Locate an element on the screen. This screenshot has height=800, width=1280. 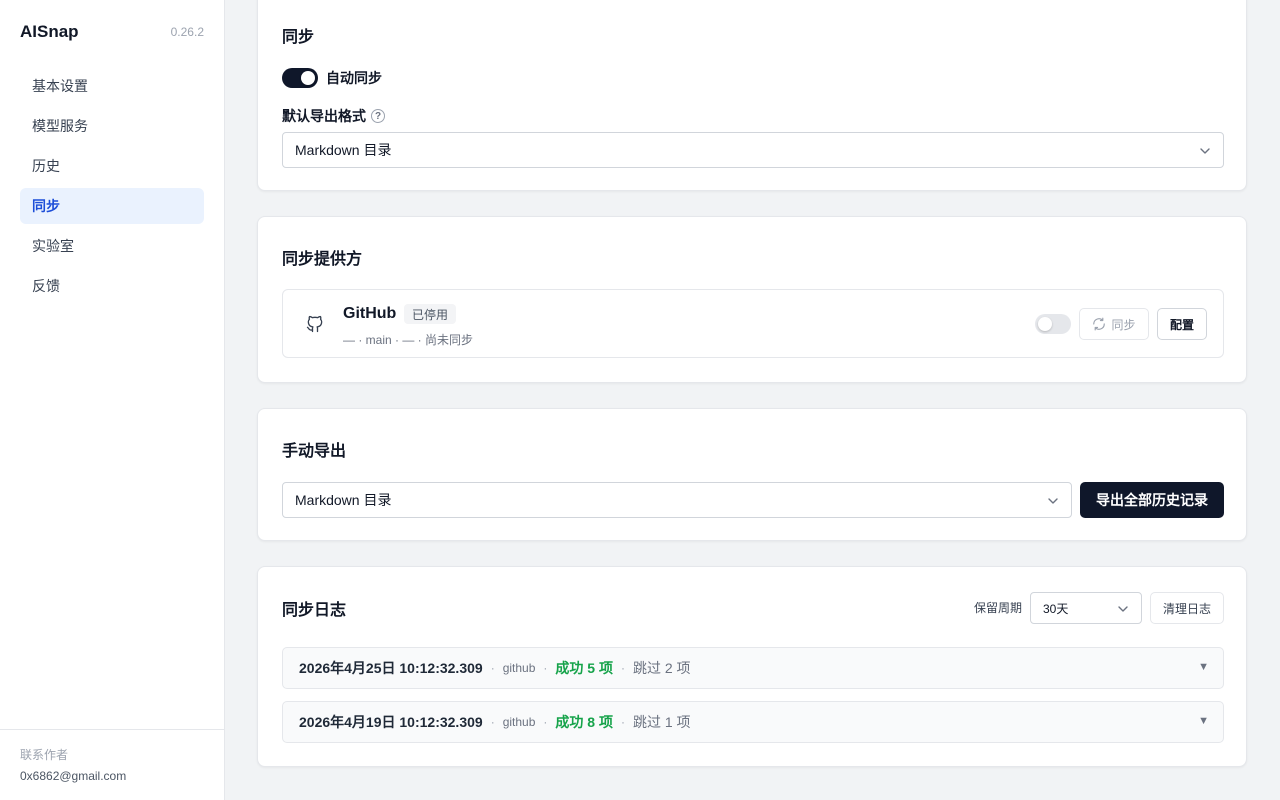
auto-sync-toggle is located at coordinates (300, 78).